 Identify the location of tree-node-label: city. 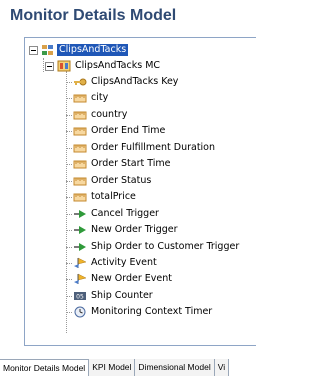
(100, 98).